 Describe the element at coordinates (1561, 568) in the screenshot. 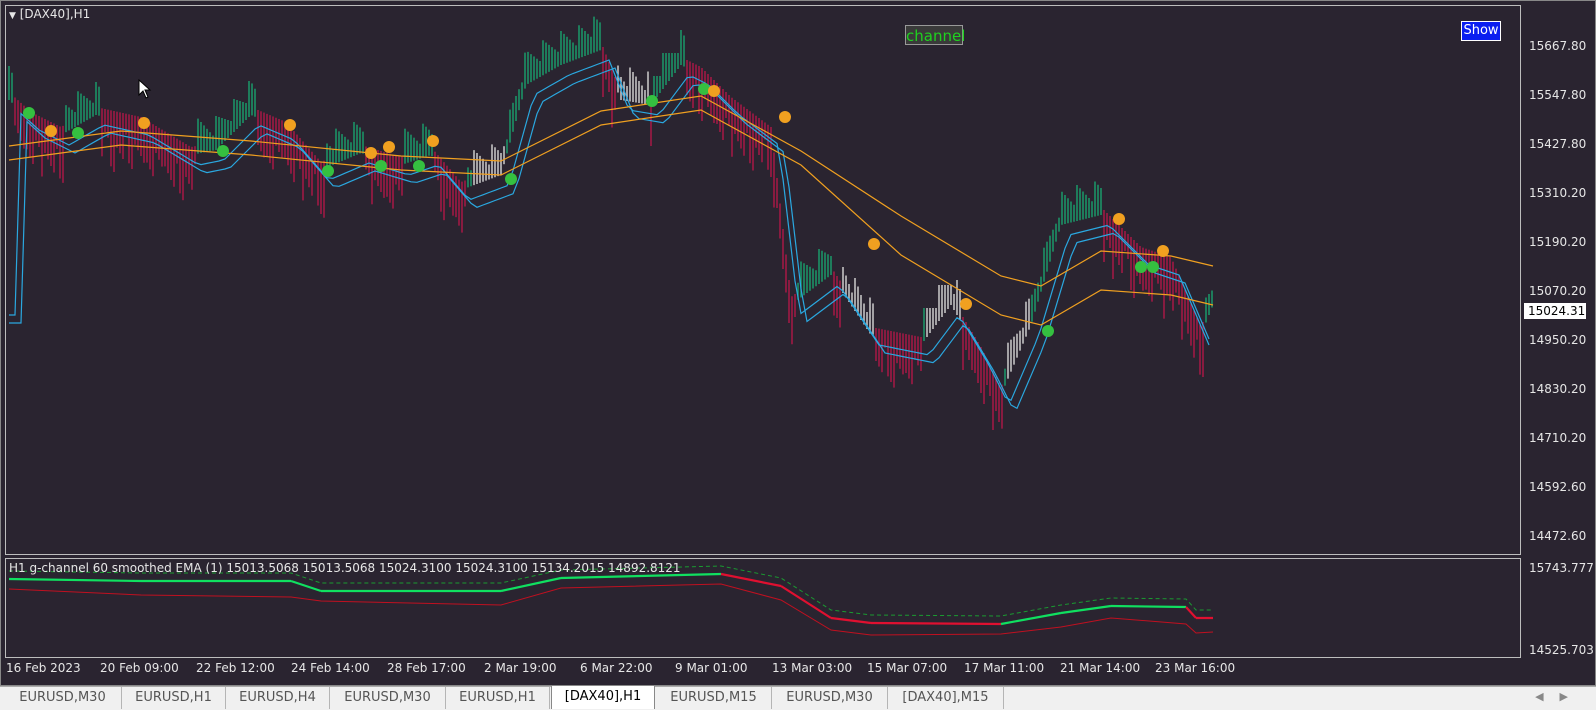

I see `indicator-axis-top: 15743.777` at that location.